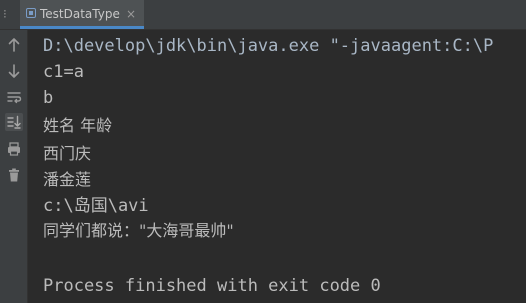 This screenshot has width=526, height=303. Describe the element at coordinates (131, 14) in the screenshot. I see `close-icon: ×` at that location.